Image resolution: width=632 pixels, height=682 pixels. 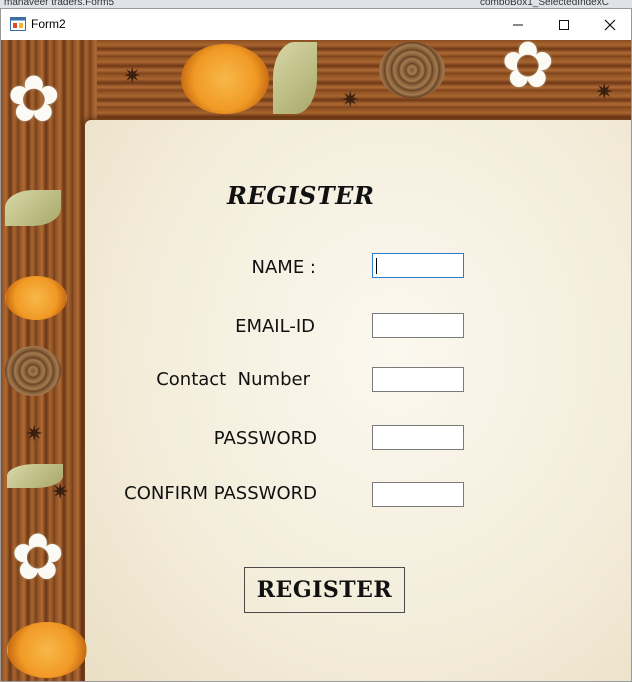 What do you see at coordinates (324, 590) in the screenshot?
I see `register-button: REGISTER` at bounding box center [324, 590].